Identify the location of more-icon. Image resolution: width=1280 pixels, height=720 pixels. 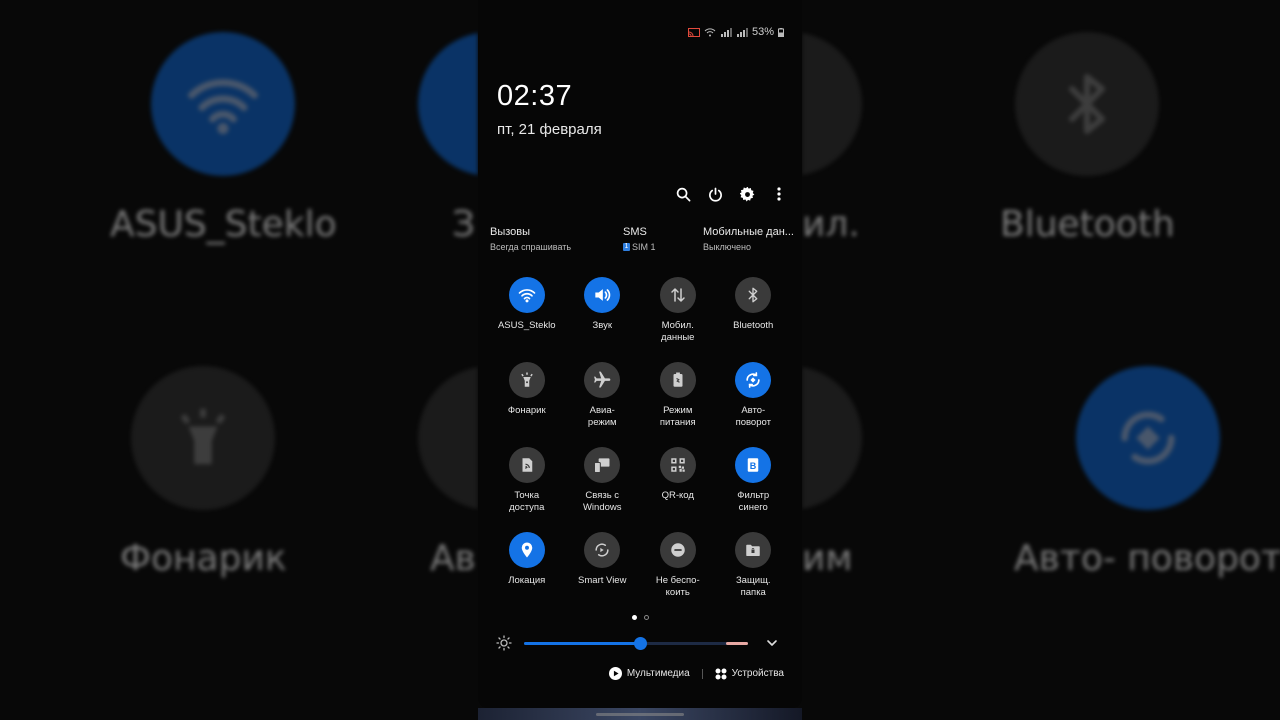
(779, 194).